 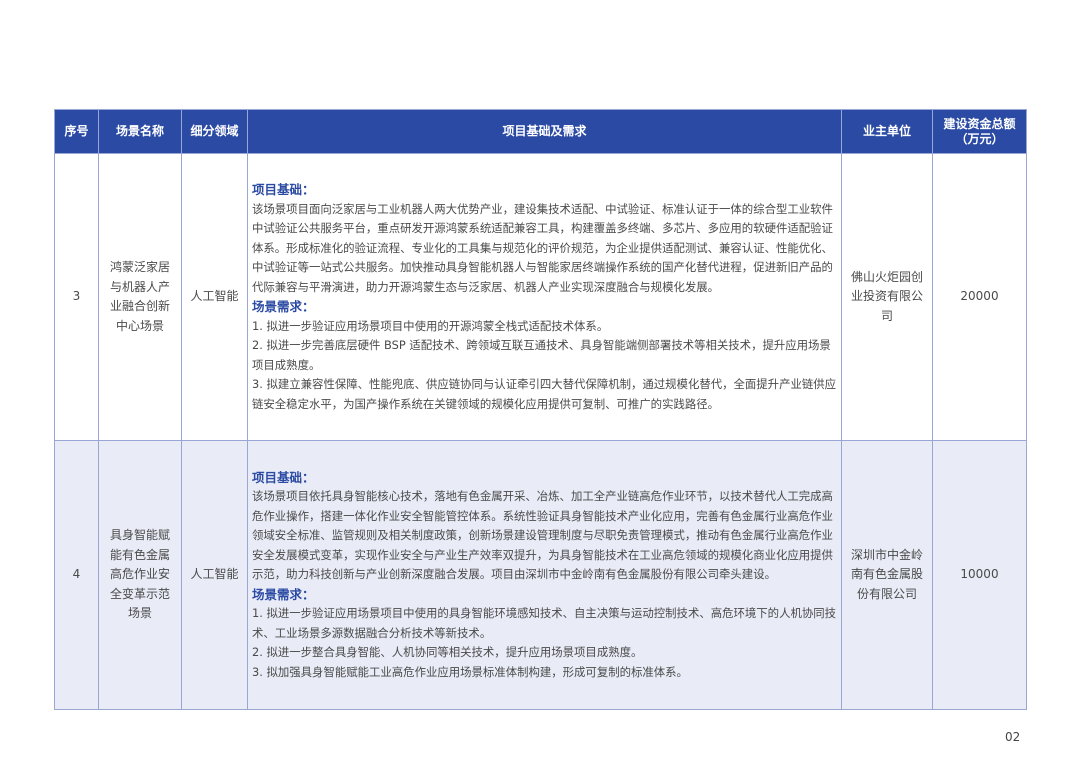 I want to click on row-funding: 20000, so click(x=979, y=297).